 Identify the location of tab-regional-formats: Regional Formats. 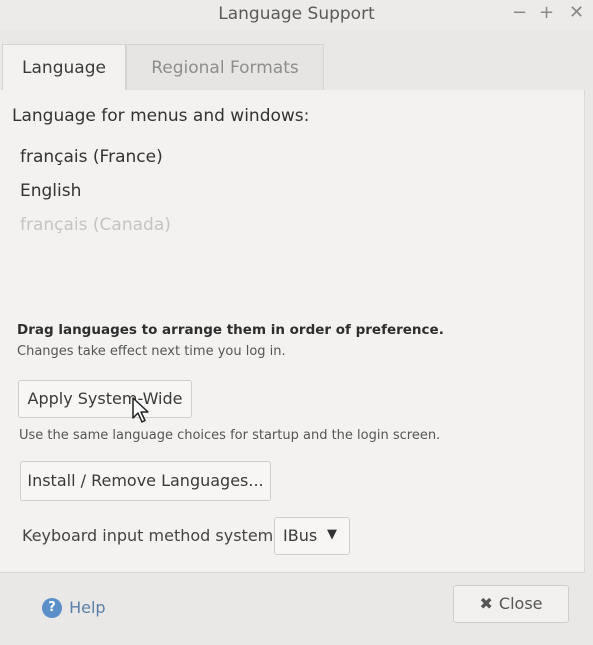
(225, 68).